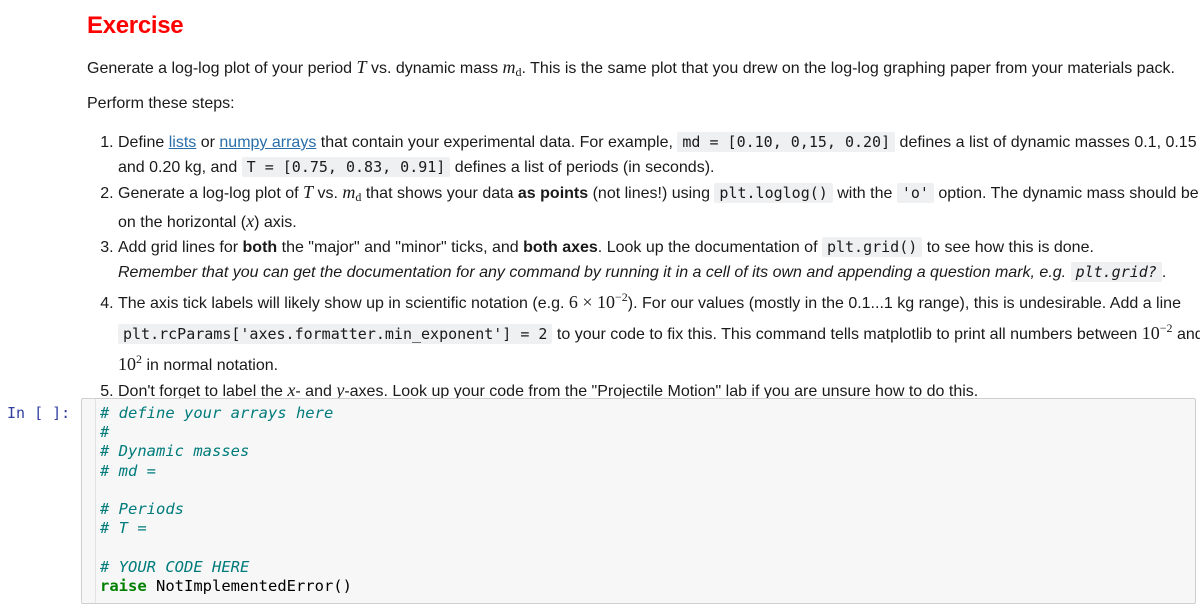 This screenshot has width=1200, height=613. Describe the element at coordinates (175, 451) in the screenshot. I see `code-line: # Dynamic masses` at that location.